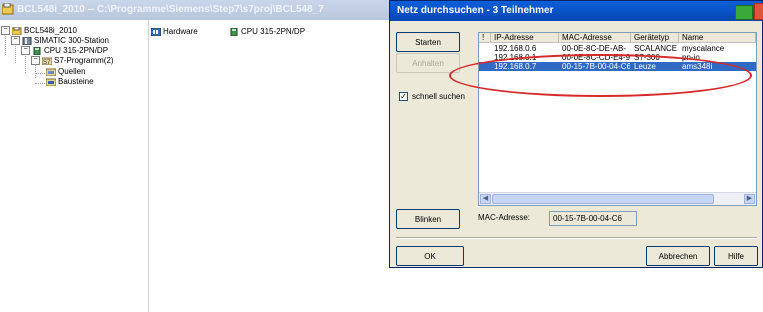 The height and width of the screenshot is (312, 763). What do you see at coordinates (438, 96) in the screenshot?
I see `fast-search-label: schnell suchen` at bounding box center [438, 96].